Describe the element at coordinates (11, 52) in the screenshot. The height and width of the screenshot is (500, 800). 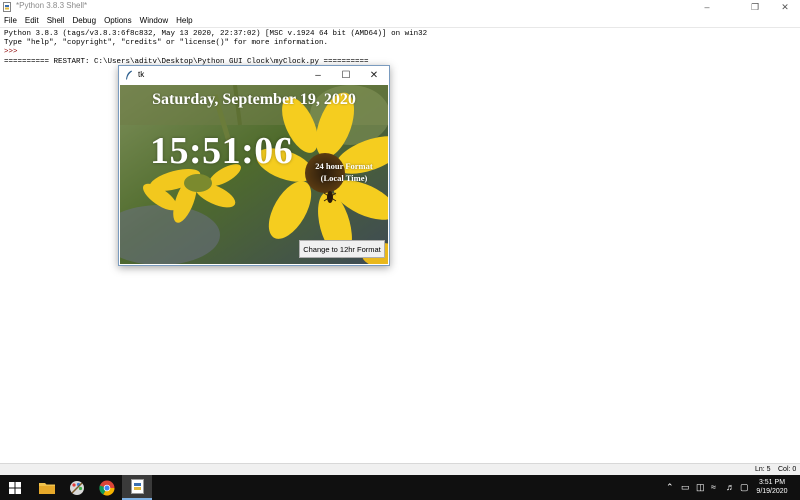
I see `shell-prompt: >>>` at that location.